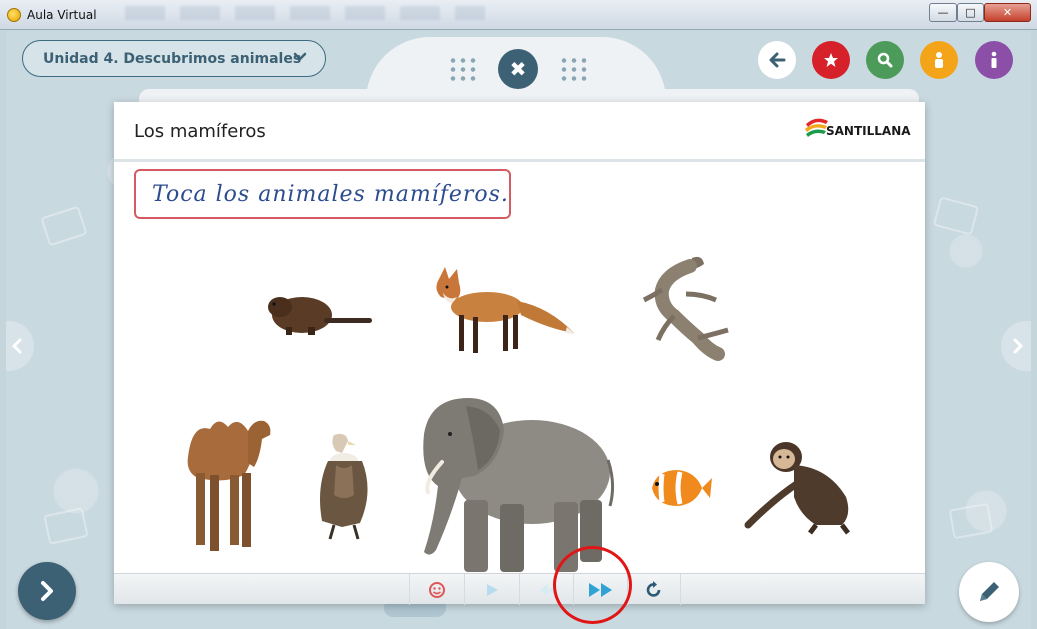  I want to click on close-icon: ✕, so click(1007, 12).